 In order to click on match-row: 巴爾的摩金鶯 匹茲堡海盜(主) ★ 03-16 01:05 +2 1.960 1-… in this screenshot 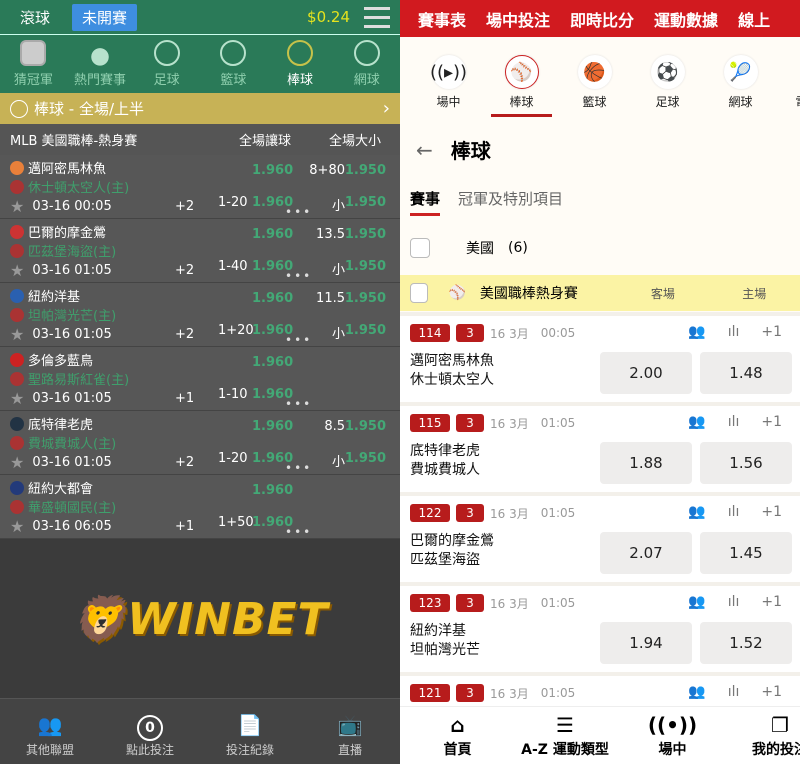, I will do `click(200, 251)`.